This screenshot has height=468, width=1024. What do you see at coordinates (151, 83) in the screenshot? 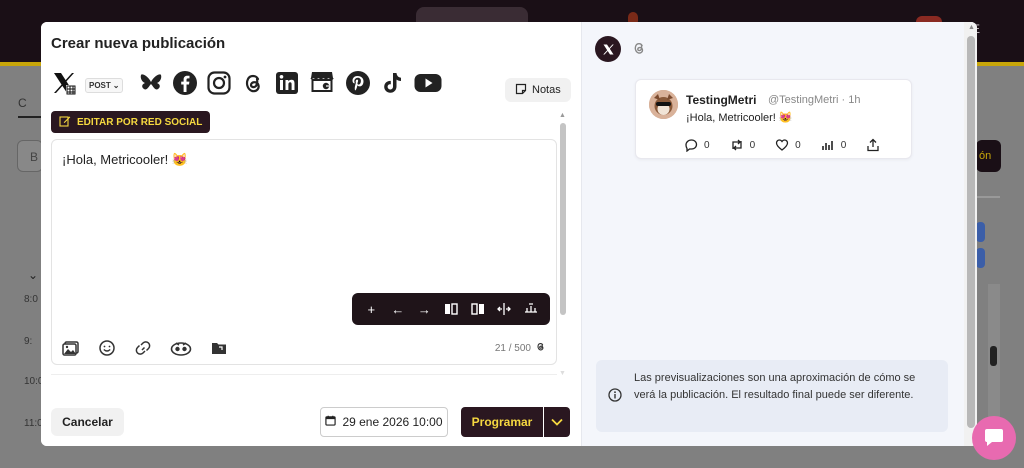
I see `bluesky-icon` at bounding box center [151, 83].